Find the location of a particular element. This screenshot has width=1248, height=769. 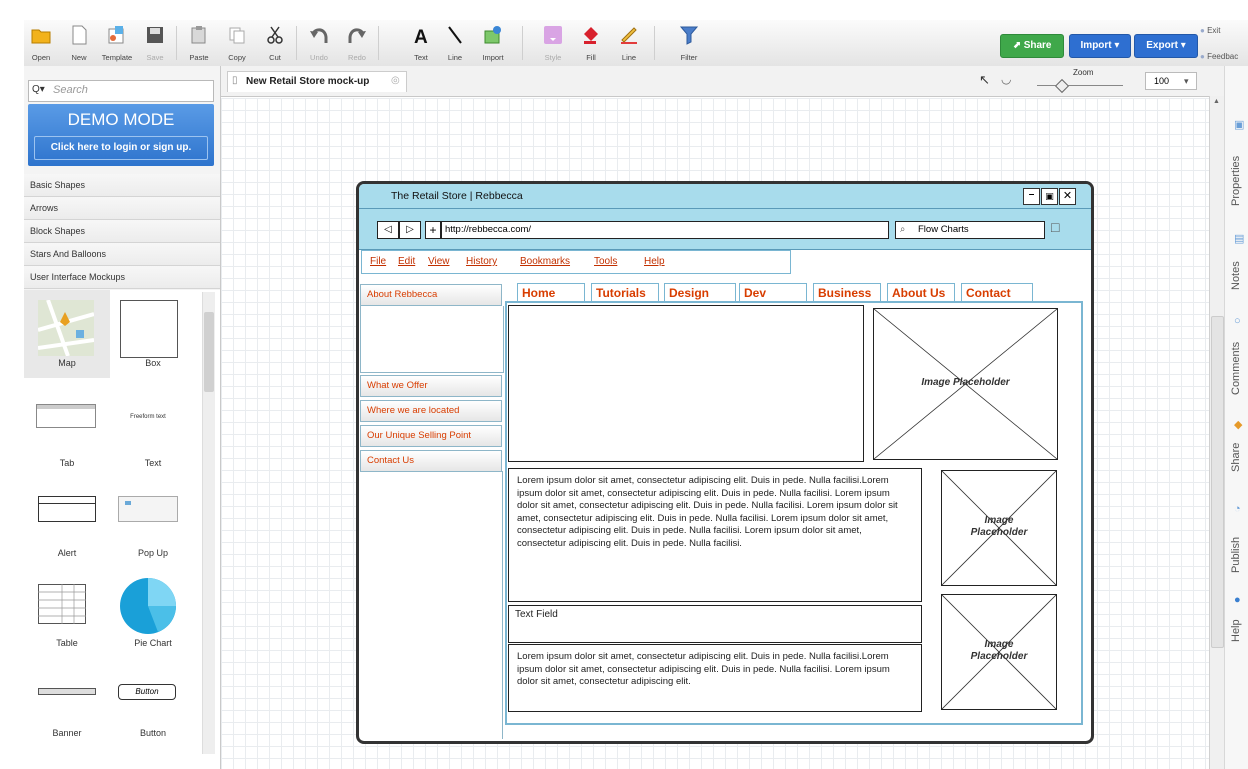

zoom-percent-select: 100 ▾ is located at coordinates (1171, 81).